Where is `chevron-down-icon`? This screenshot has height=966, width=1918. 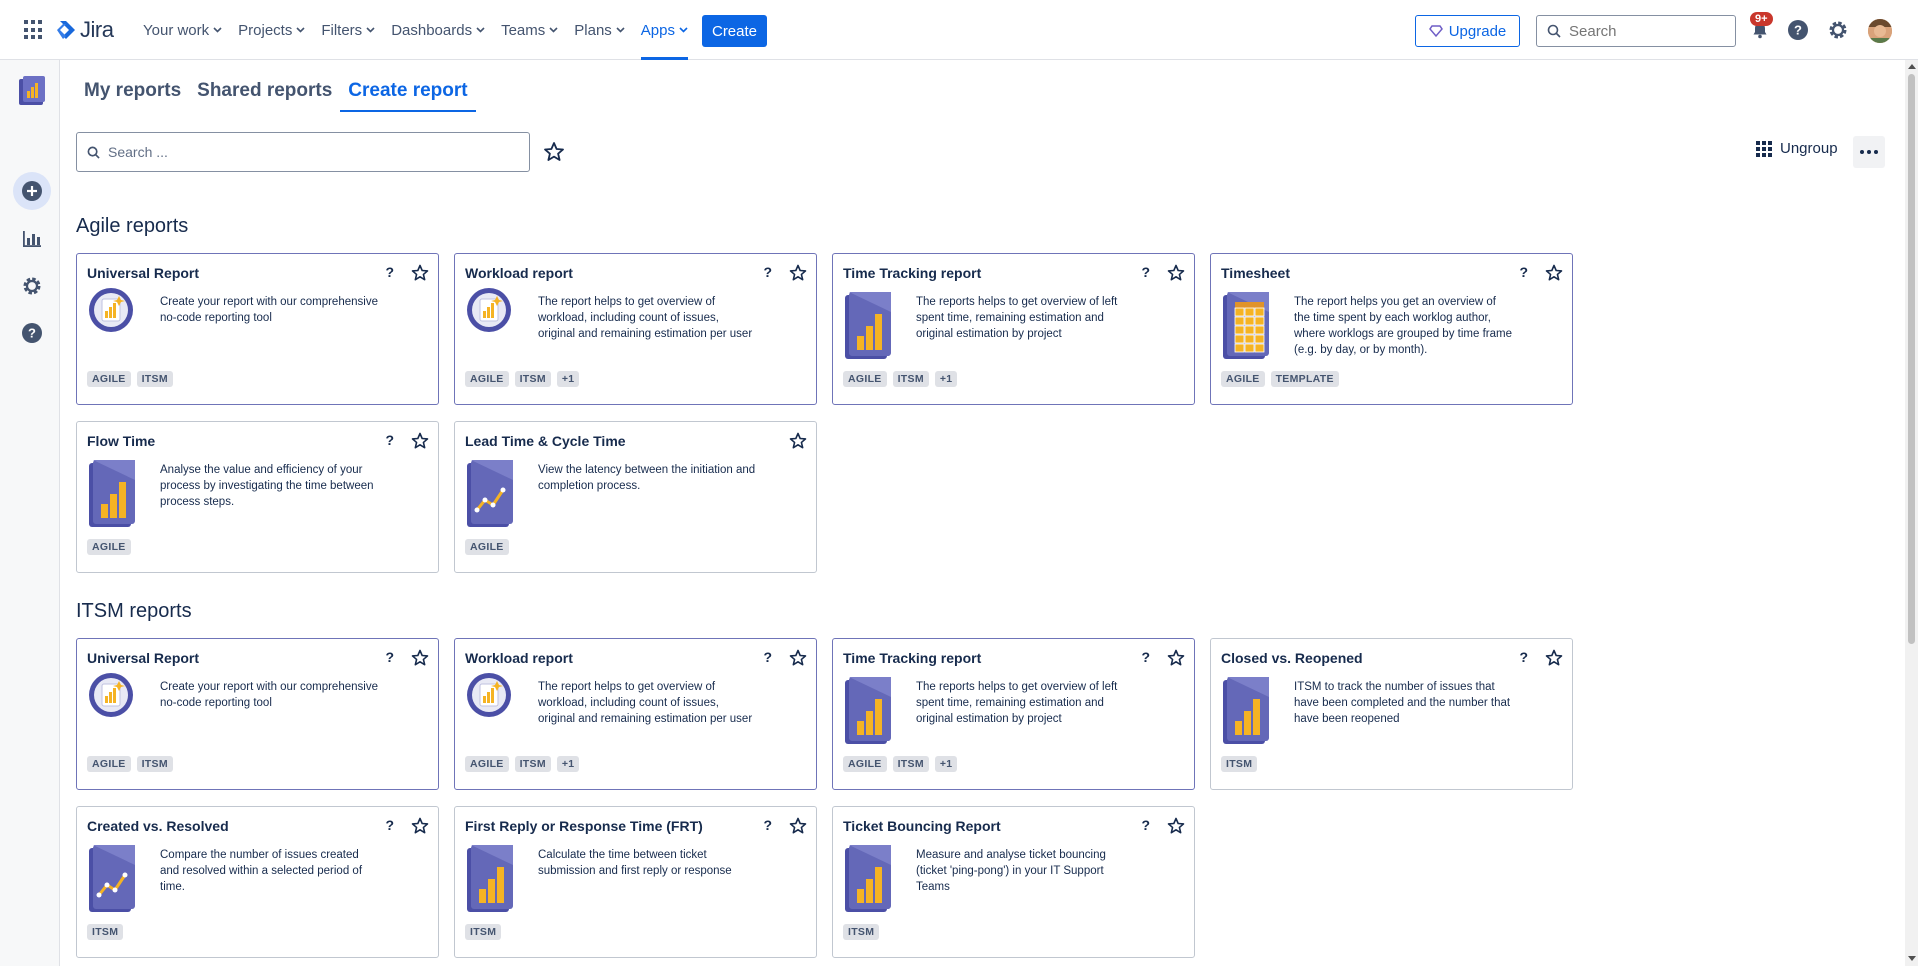
chevron-down-icon is located at coordinates (370, 30).